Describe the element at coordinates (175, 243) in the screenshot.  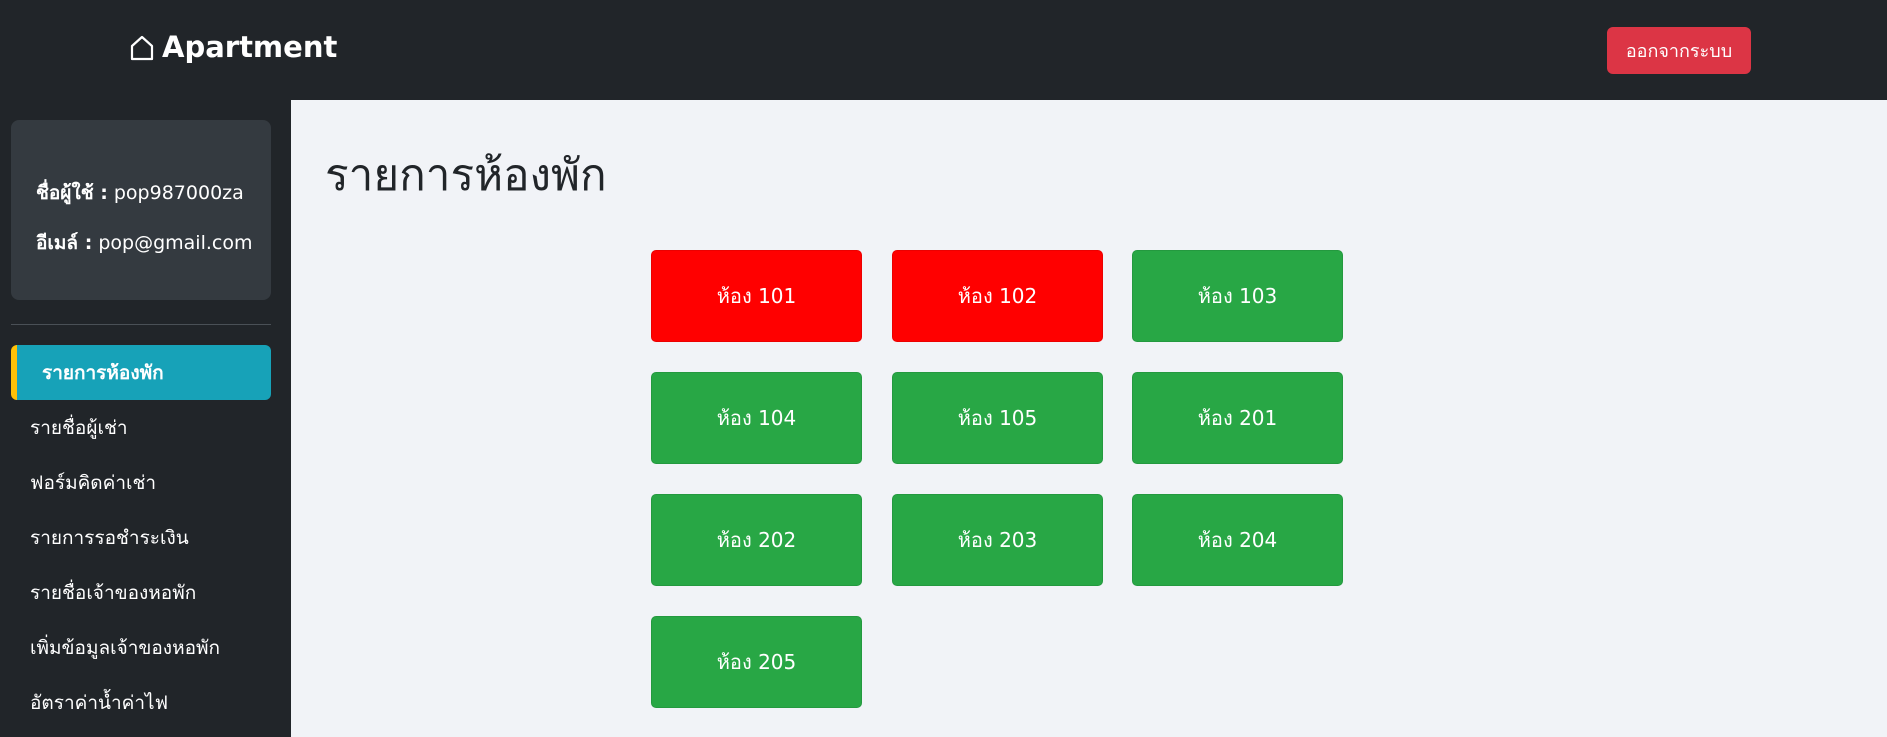
I see `email-value: pop@gmail.com` at that location.